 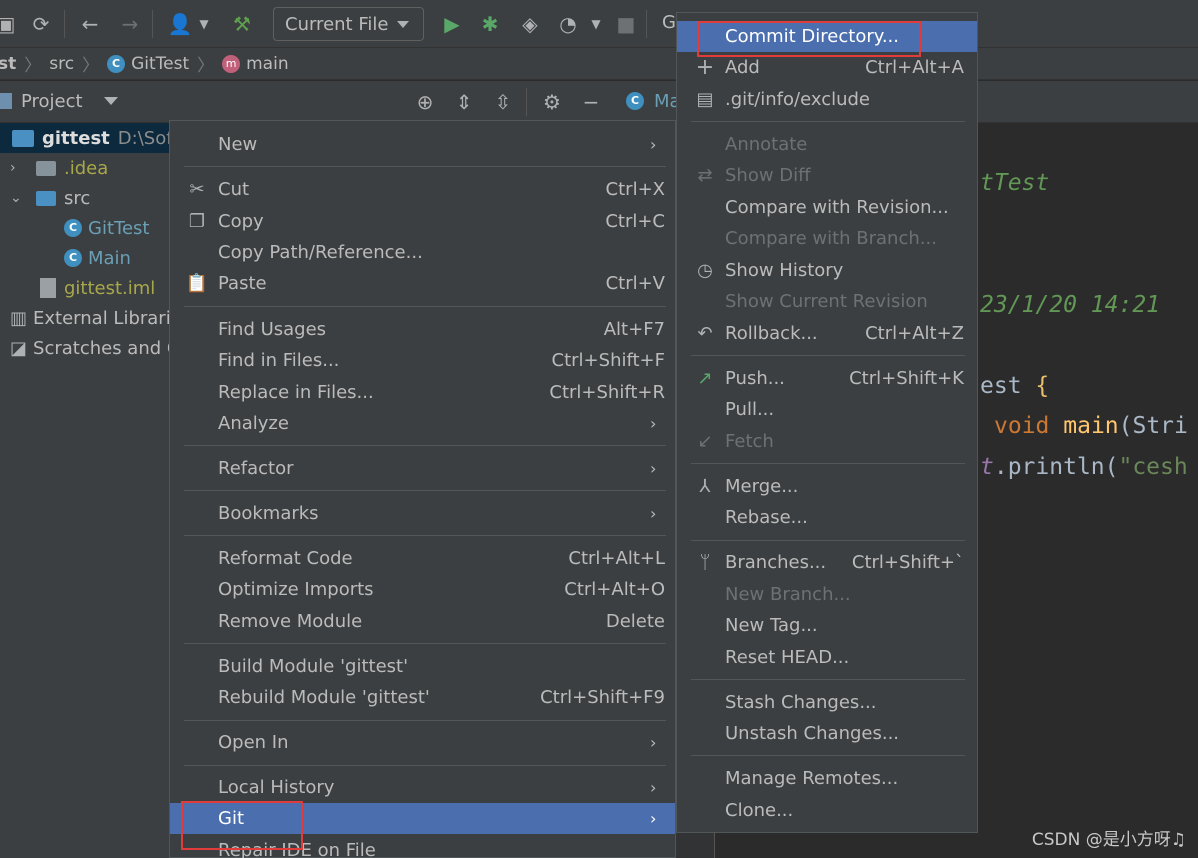 What do you see at coordinates (635, 621) in the screenshot?
I see `menu-item-shortcut: Delete` at bounding box center [635, 621].